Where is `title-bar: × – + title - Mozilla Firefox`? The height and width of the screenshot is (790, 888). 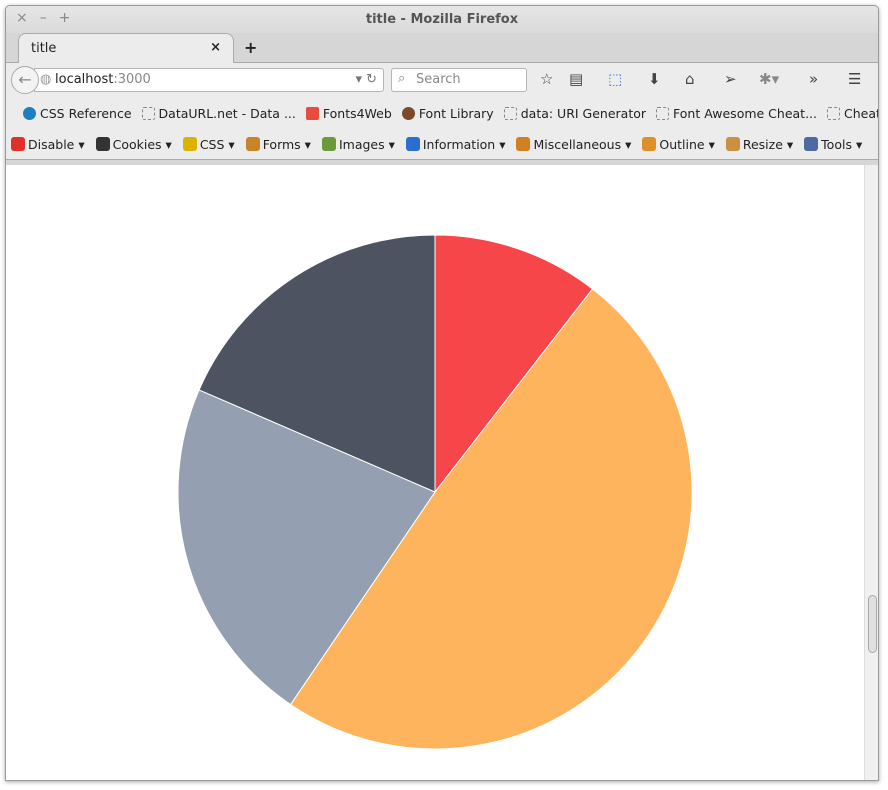
title-bar: × – + title - Mozilla Firefox is located at coordinates (442, 19).